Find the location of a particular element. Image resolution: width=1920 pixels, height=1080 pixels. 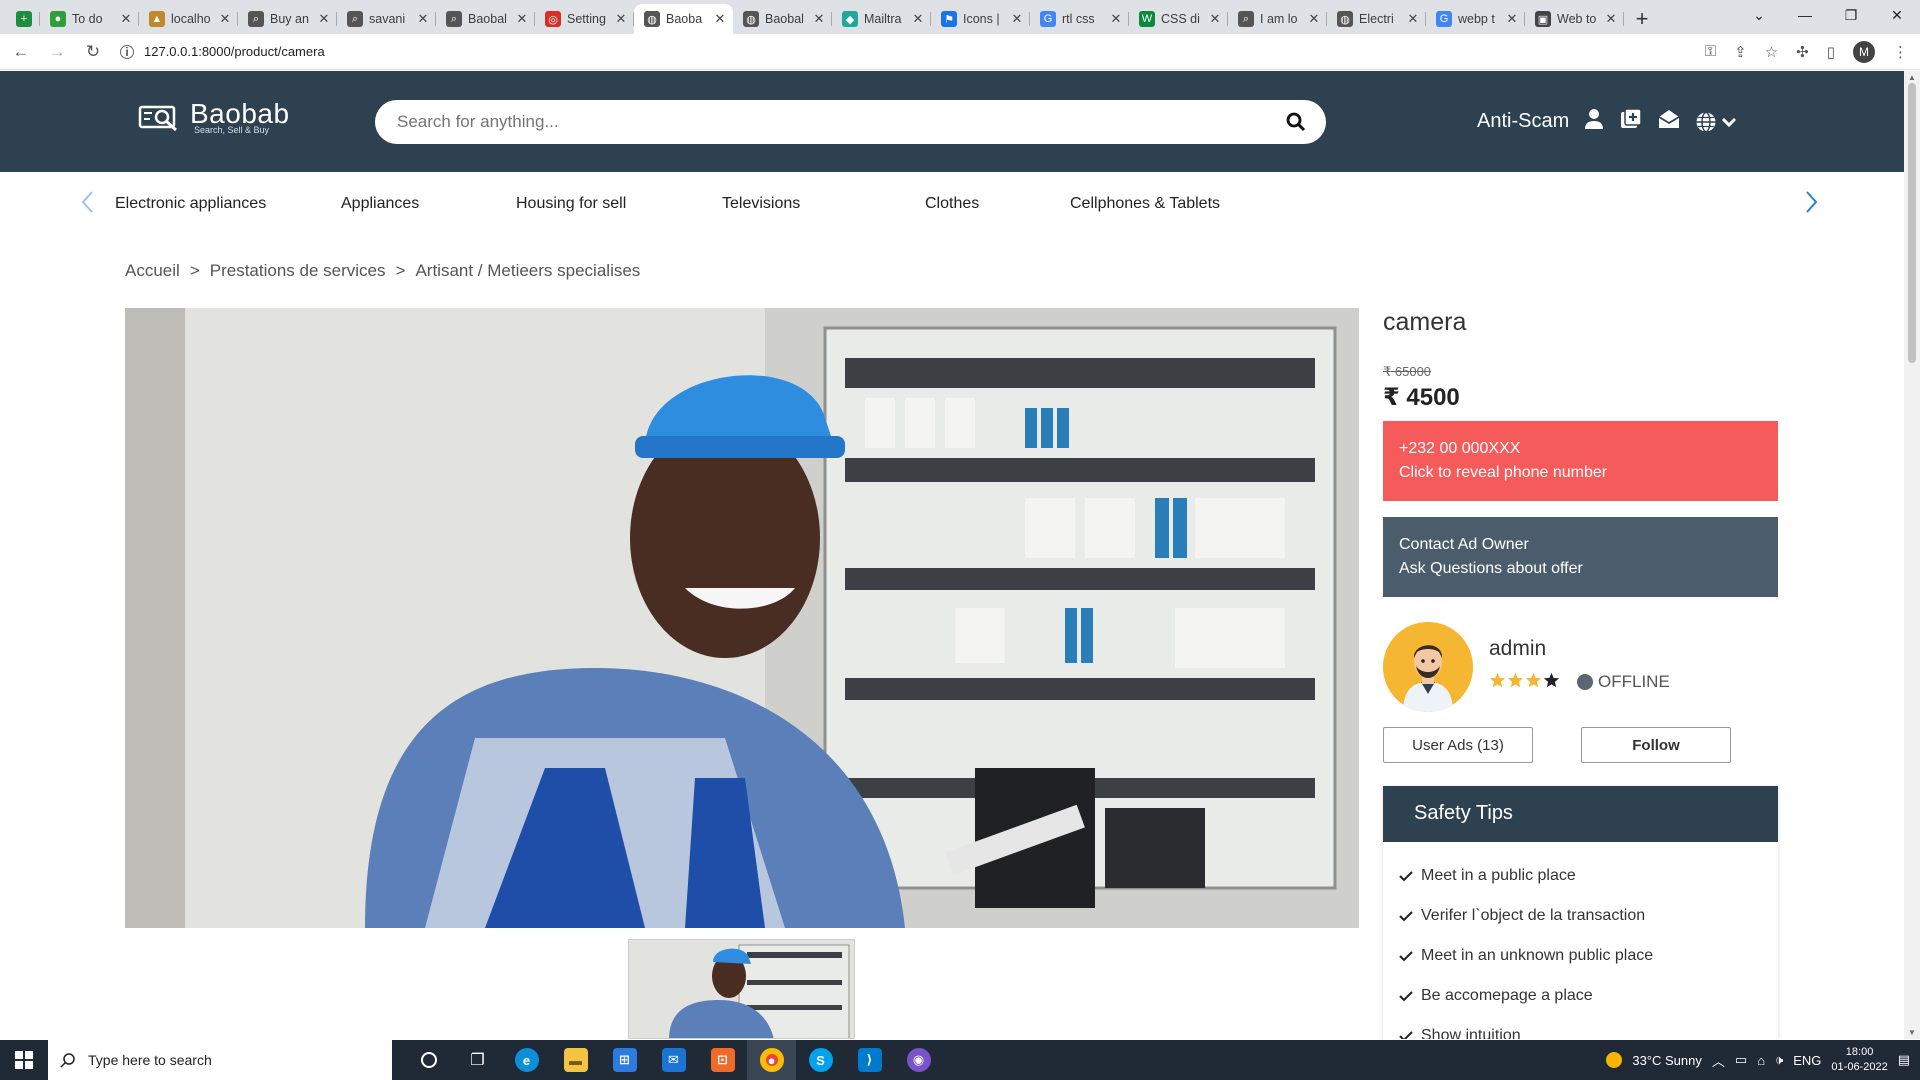

site-info-icon: i is located at coordinates (127, 51).